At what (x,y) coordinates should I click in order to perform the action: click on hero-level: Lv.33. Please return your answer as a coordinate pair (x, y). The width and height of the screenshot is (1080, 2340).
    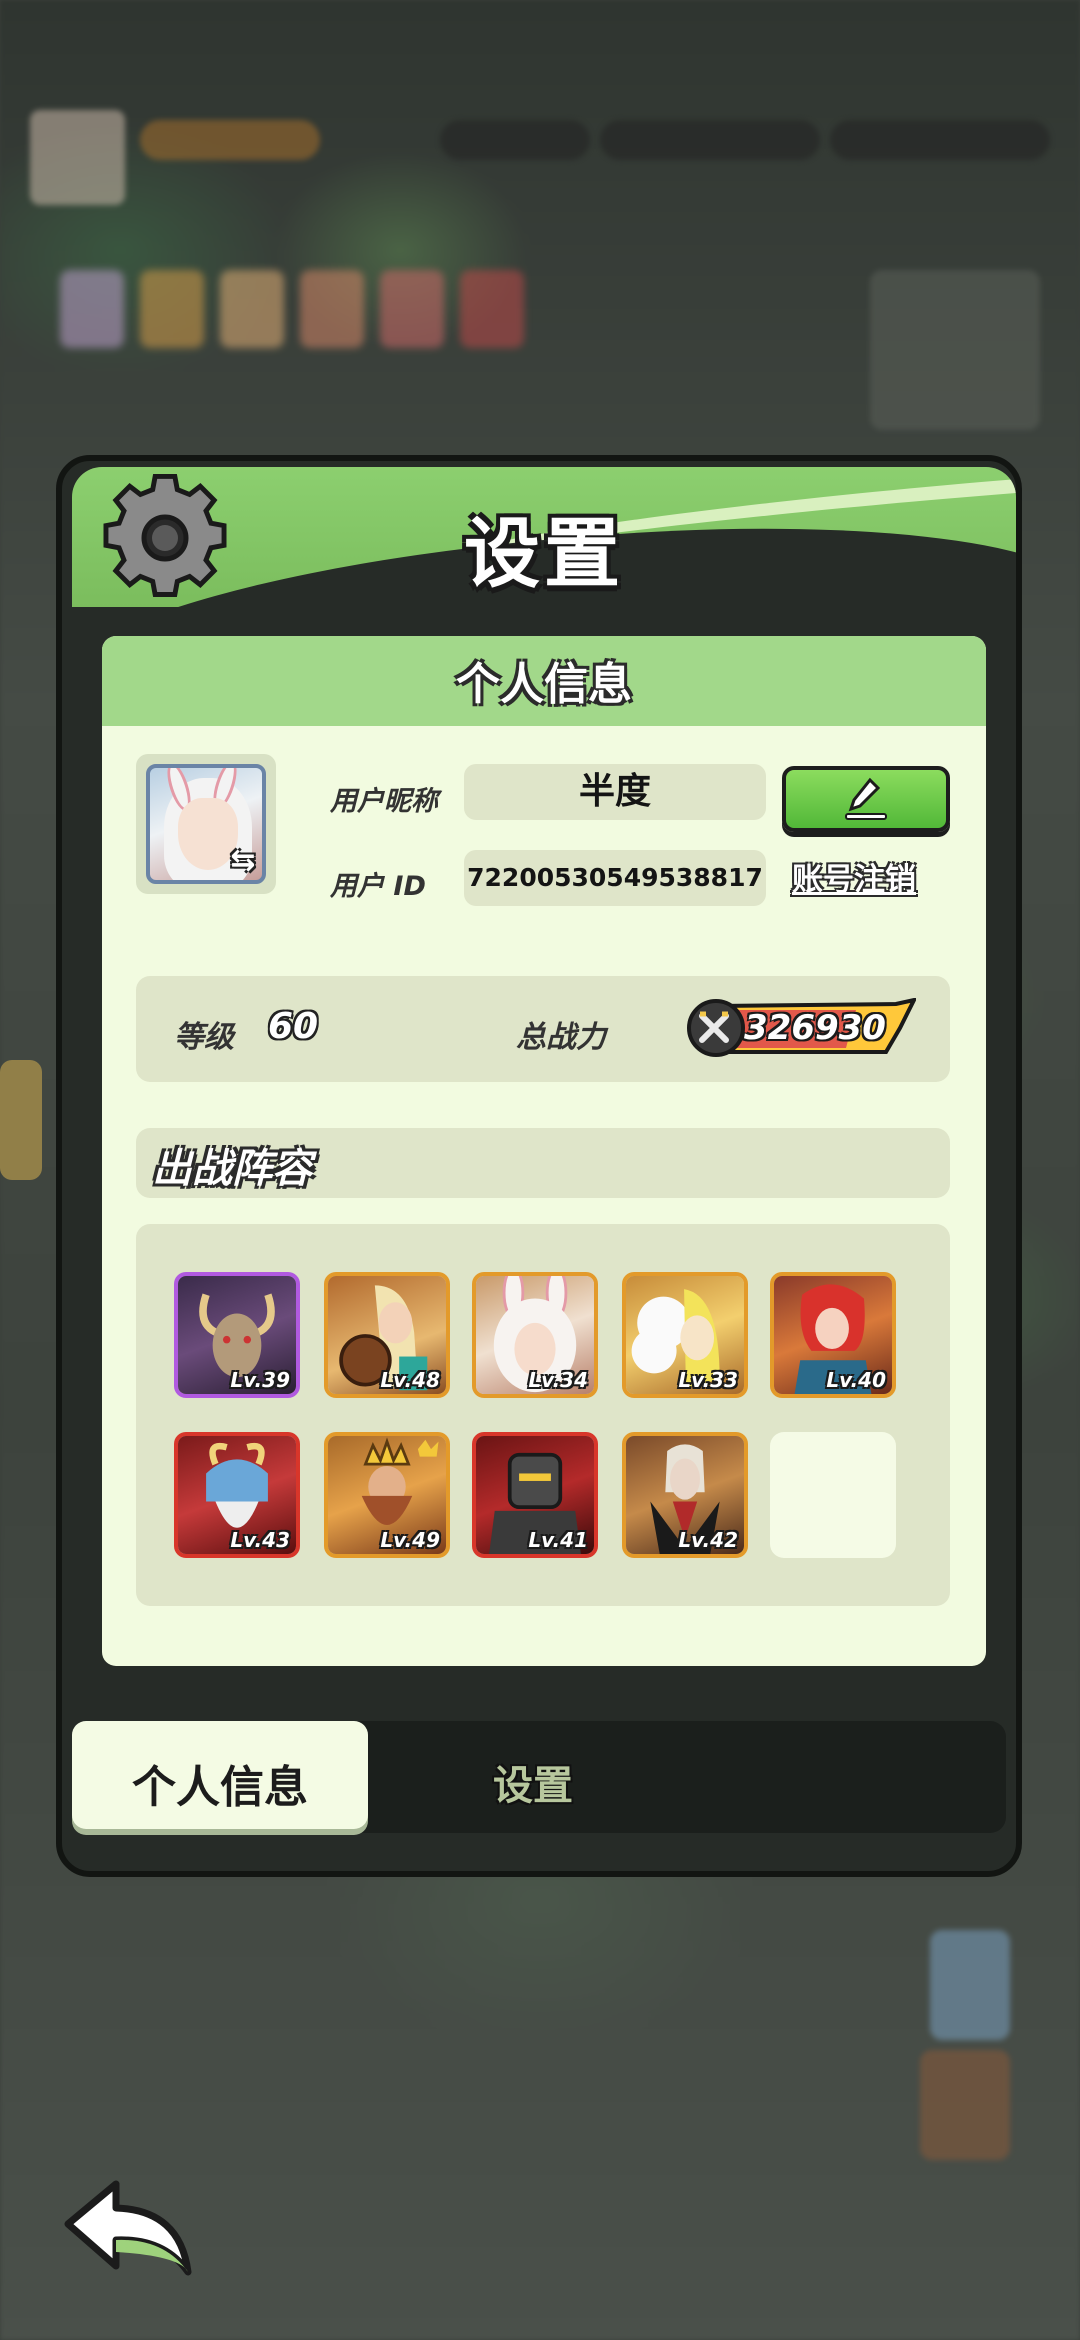
    Looking at the image, I should click on (708, 1380).